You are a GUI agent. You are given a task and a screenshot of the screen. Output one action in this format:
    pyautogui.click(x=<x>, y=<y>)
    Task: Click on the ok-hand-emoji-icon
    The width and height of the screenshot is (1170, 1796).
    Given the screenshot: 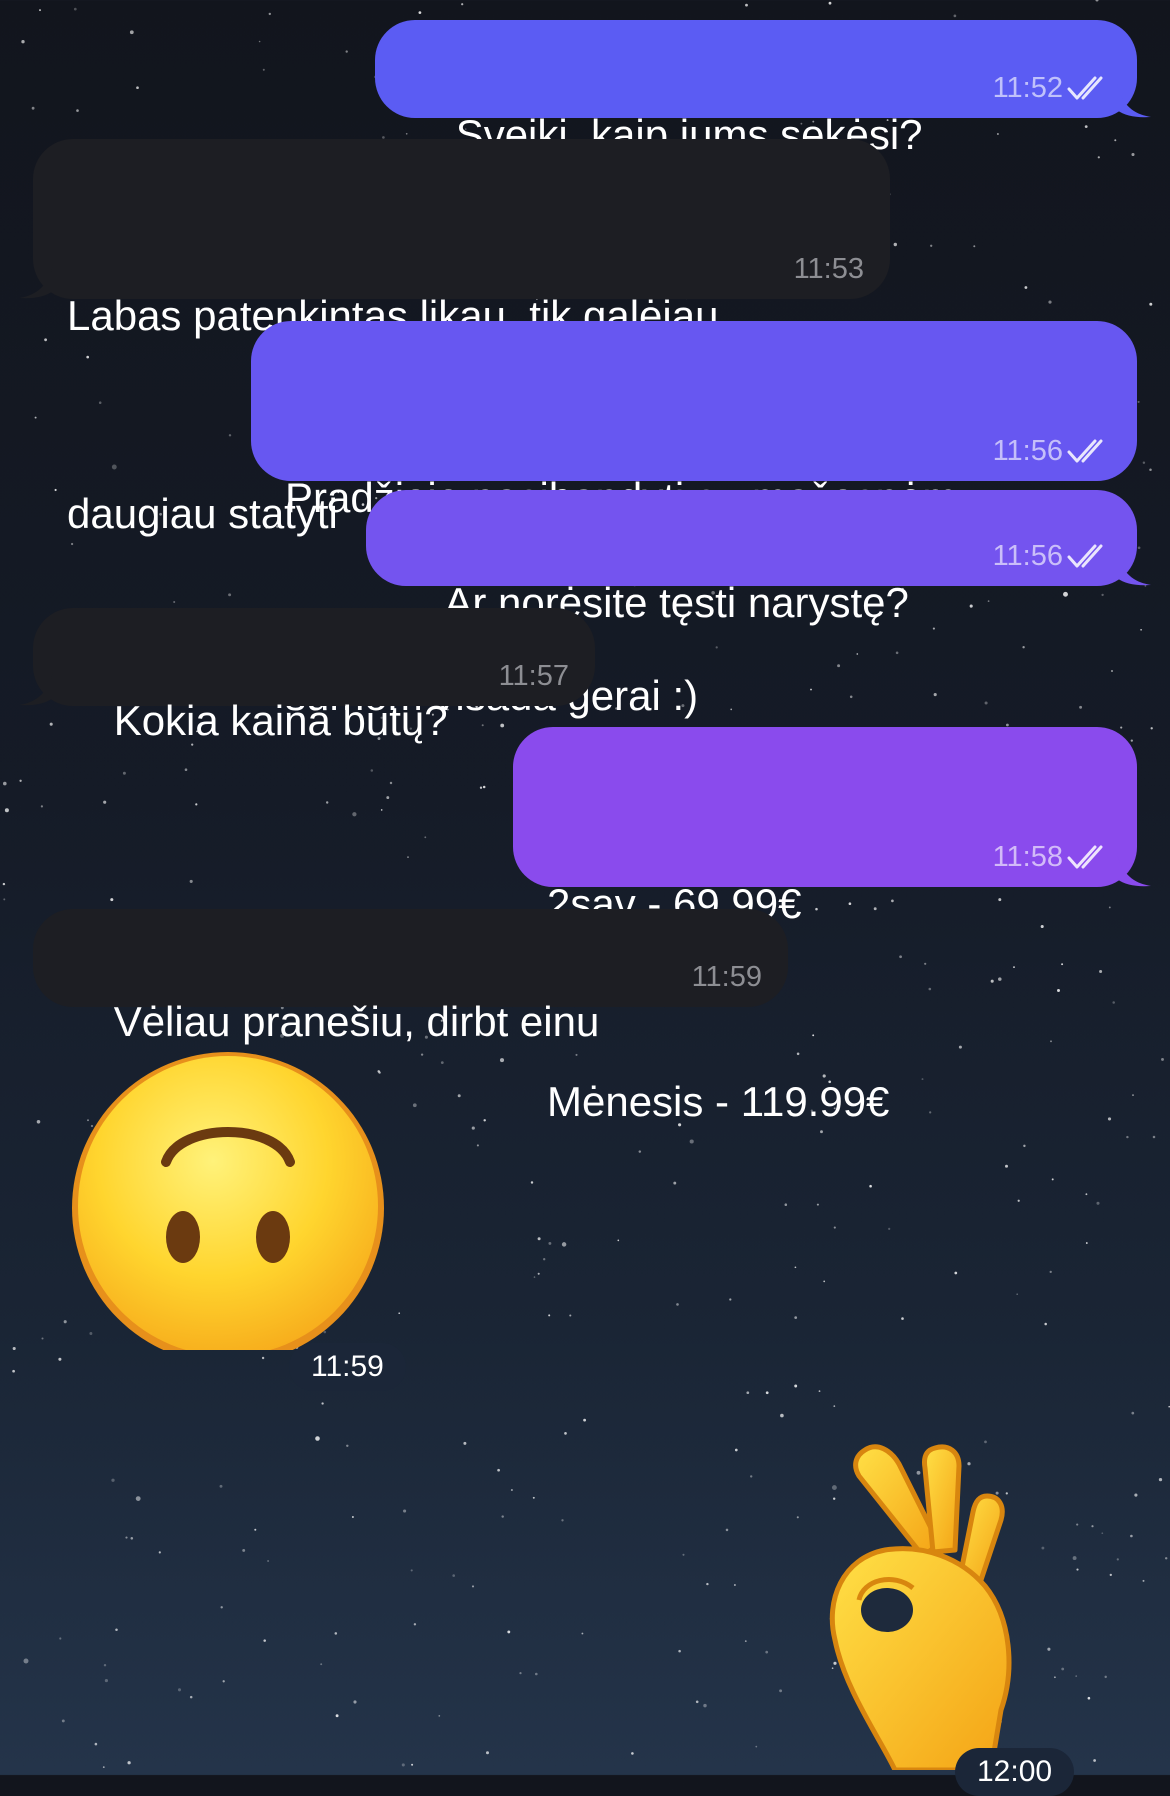 What is the action you would take?
    pyautogui.click(x=920, y=1608)
    